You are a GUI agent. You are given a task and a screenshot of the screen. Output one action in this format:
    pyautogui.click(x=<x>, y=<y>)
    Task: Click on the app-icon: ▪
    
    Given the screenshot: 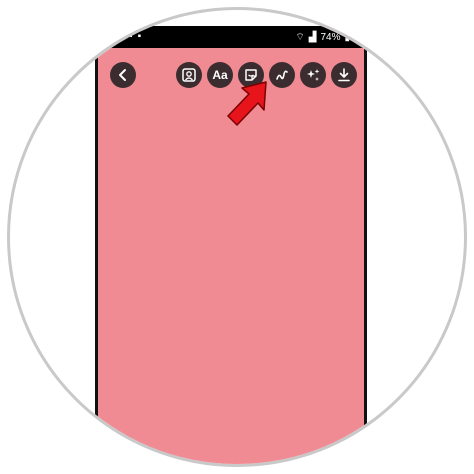 What is the action you would take?
    pyautogui.click(x=139, y=36)
    